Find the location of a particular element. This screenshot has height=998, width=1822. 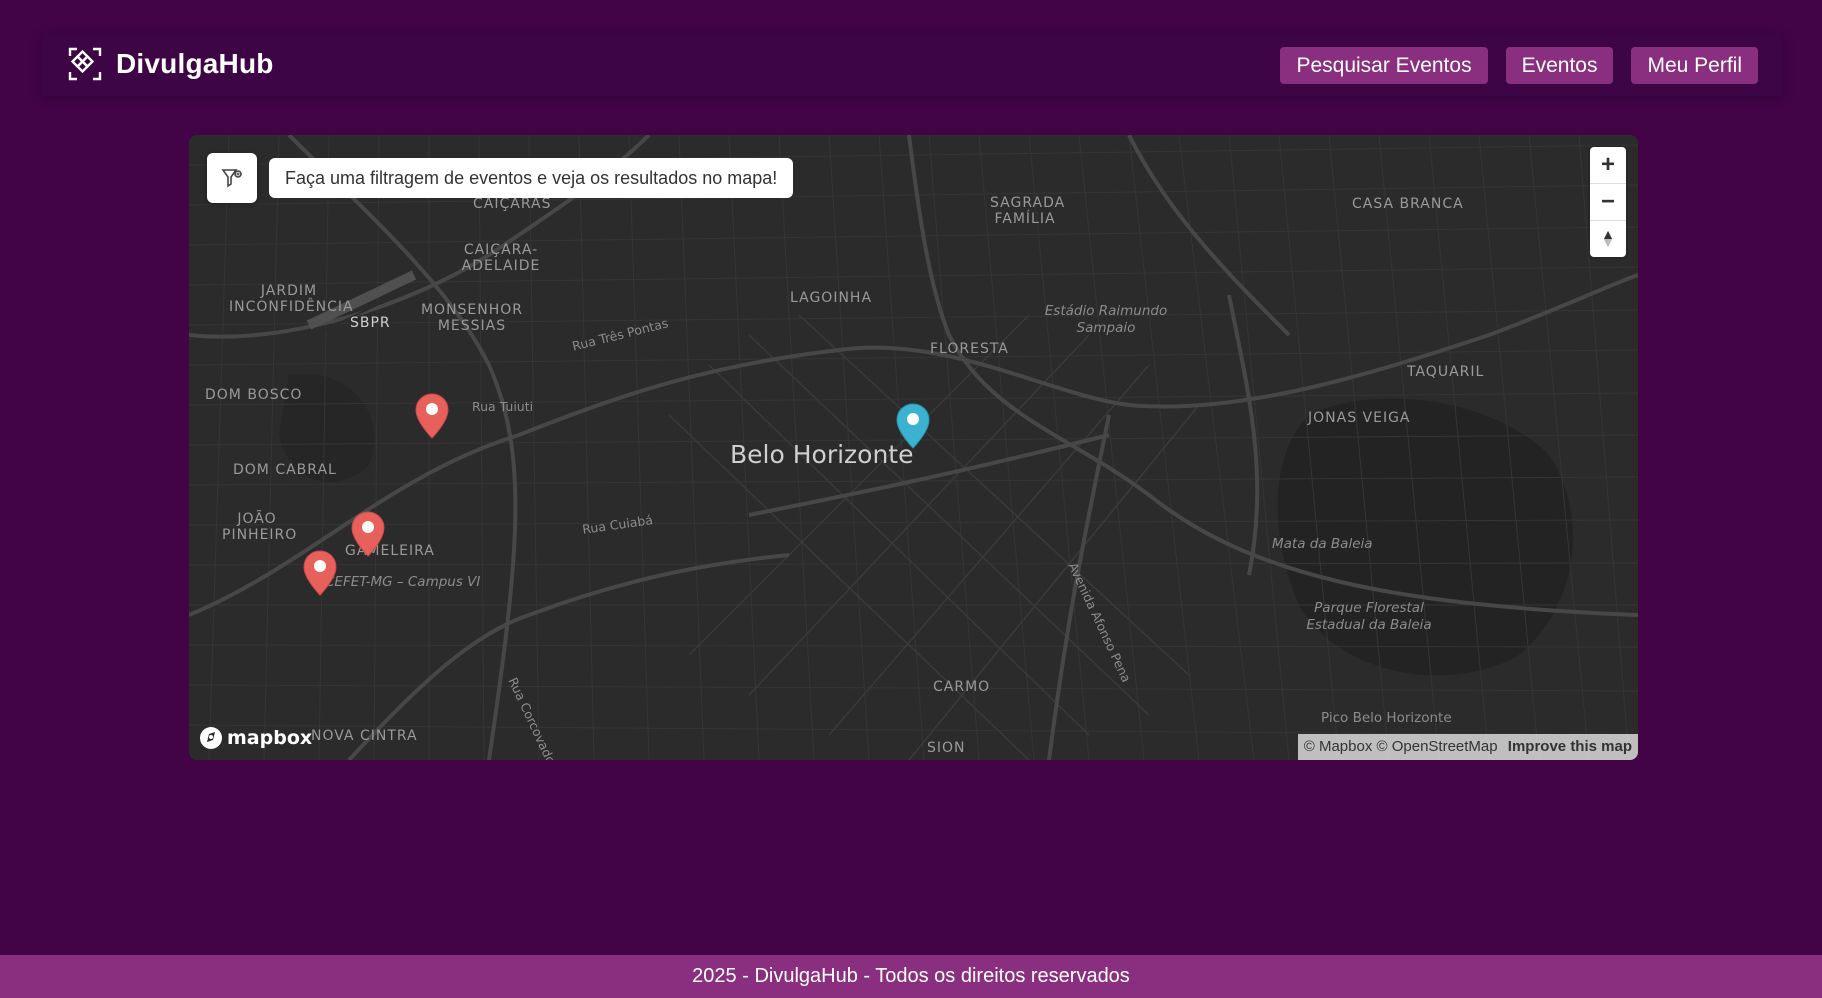

zoom-control: + − ▲ ▲ is located at coordinates (1608, 202).